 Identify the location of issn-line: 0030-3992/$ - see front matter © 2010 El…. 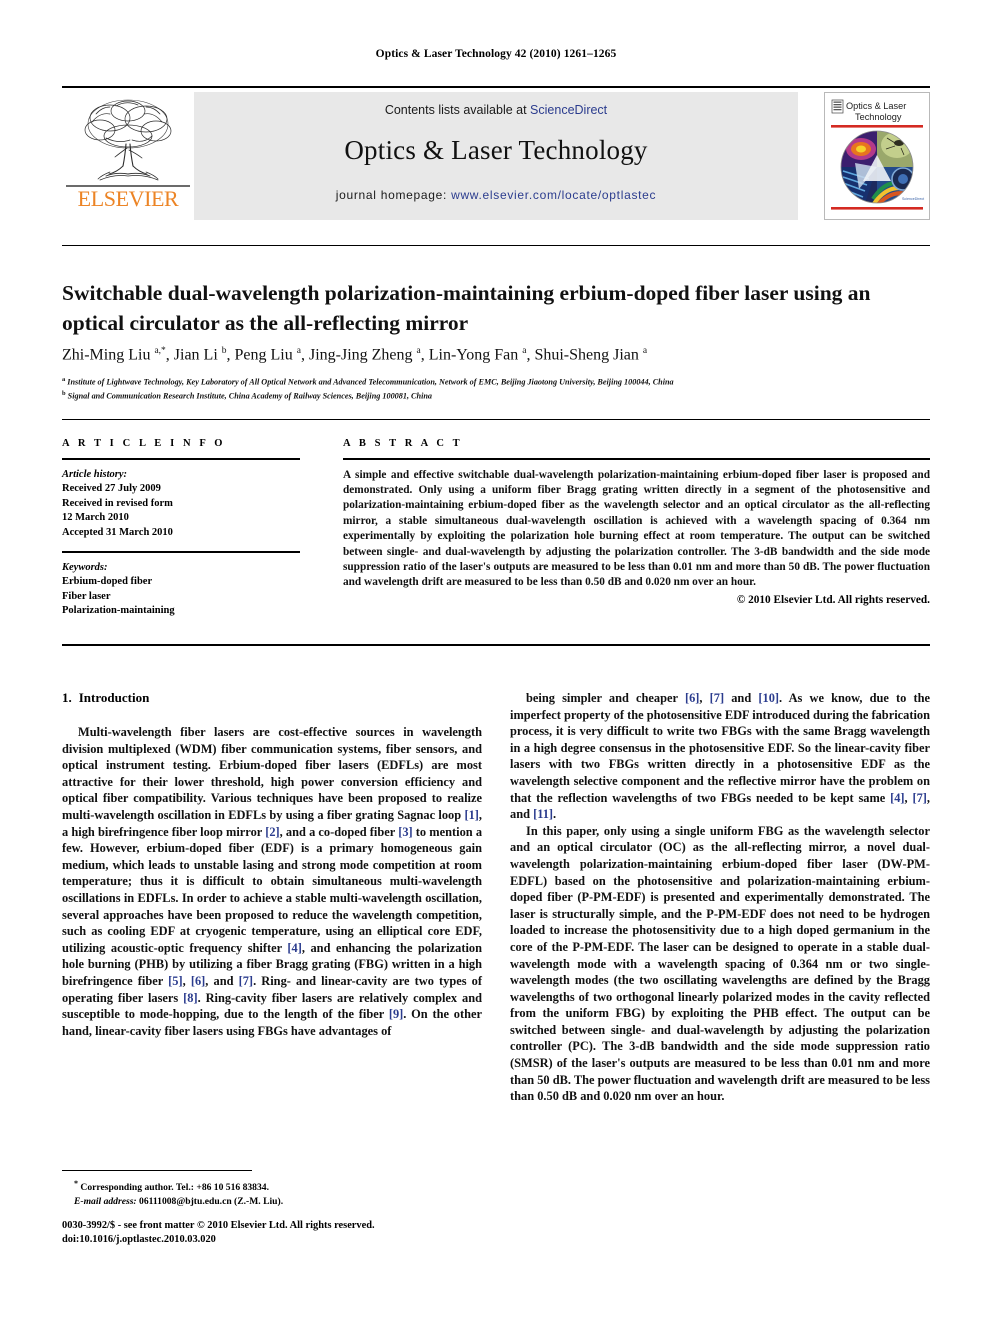
(218, 1225).